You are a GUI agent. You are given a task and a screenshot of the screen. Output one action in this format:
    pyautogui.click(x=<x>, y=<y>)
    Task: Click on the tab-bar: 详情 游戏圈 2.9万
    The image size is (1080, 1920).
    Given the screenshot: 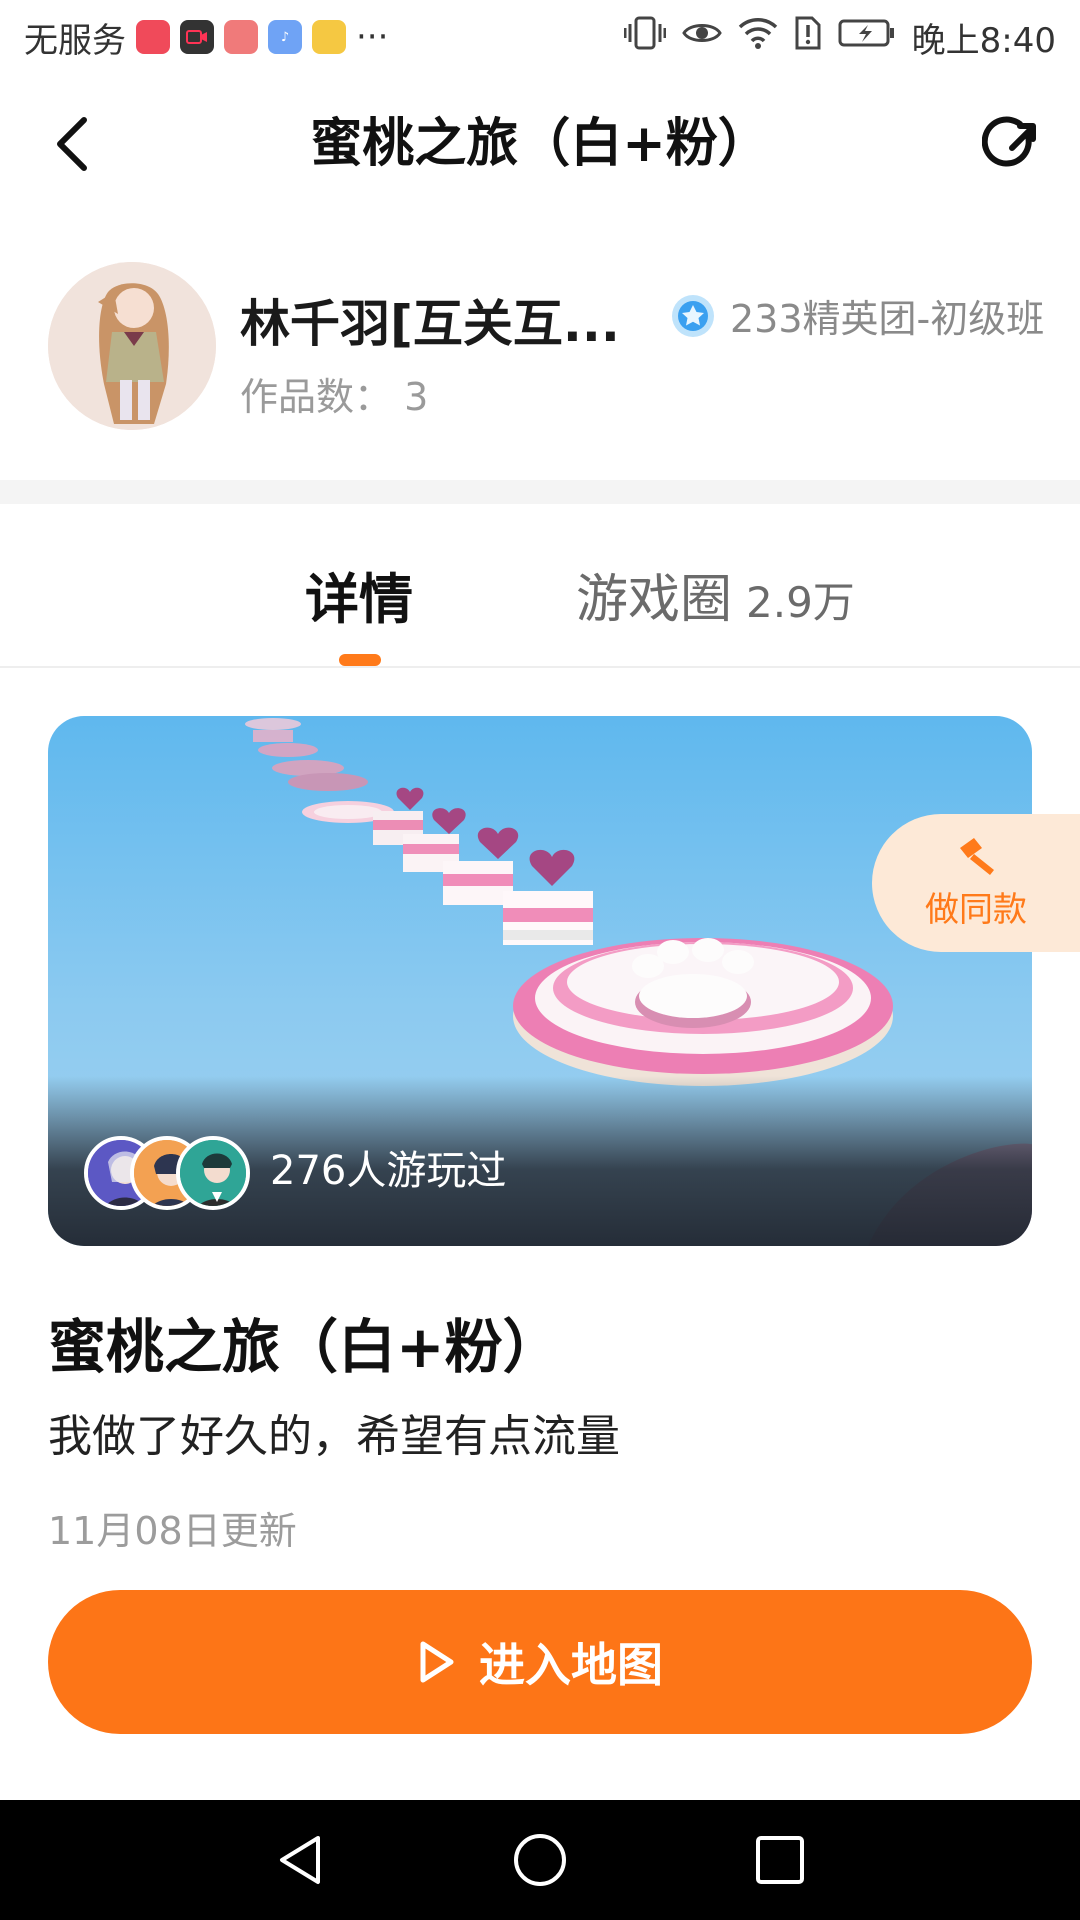 What is the action you would take?
    pyautogui.click(x=540, y=586)
    